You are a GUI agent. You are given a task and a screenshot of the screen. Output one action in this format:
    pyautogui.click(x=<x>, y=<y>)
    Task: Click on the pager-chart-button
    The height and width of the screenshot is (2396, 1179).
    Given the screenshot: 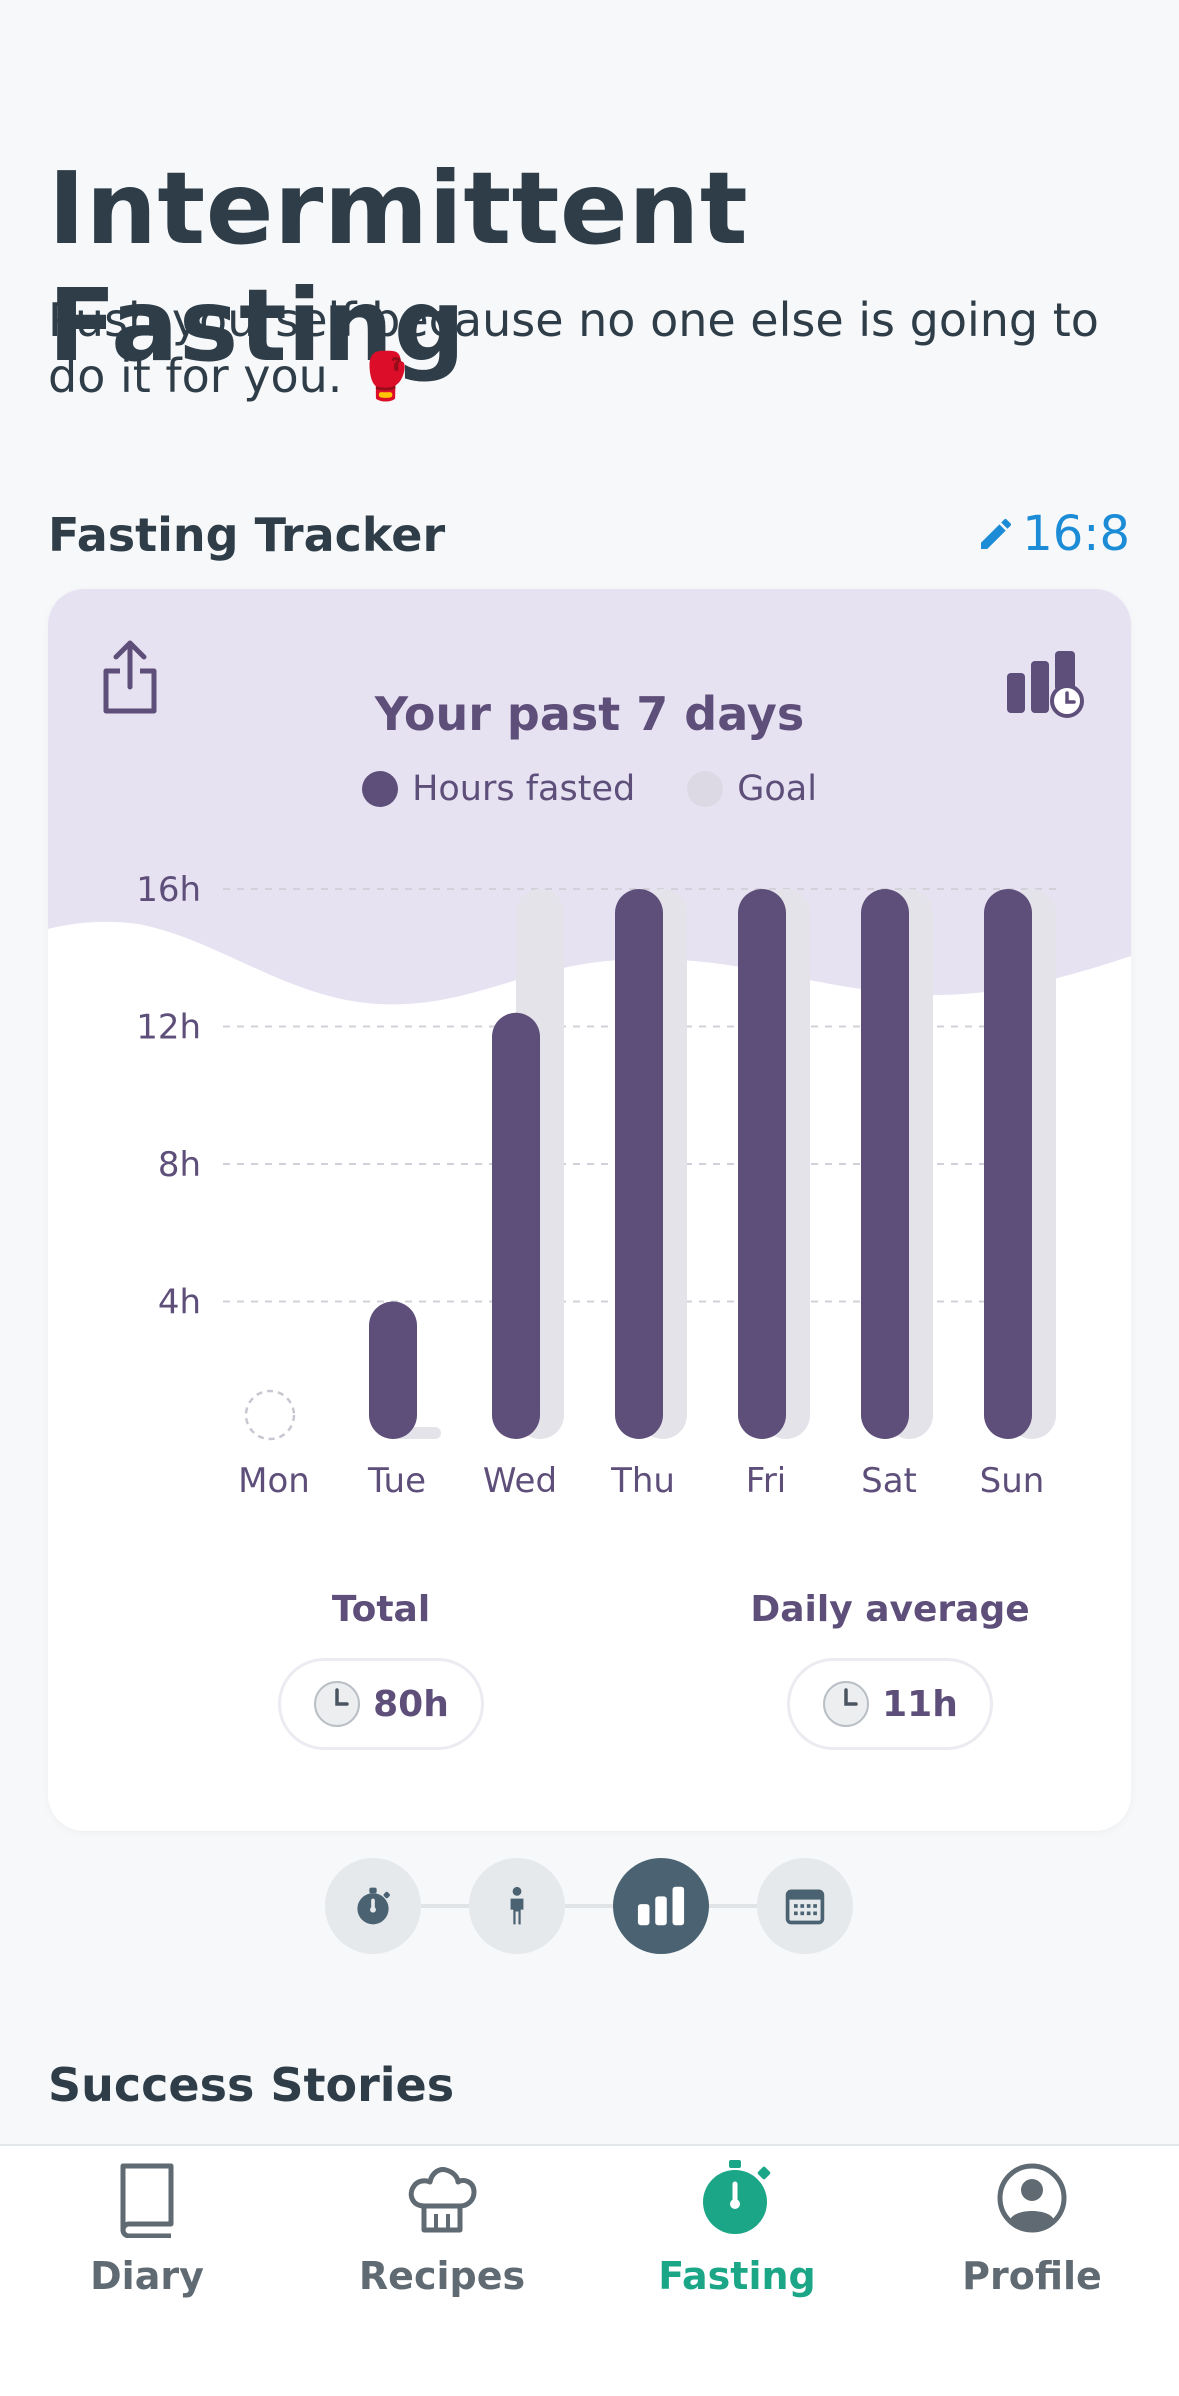 What is the action you would take?
    pyautogui.click(x=661, y=1906)
    